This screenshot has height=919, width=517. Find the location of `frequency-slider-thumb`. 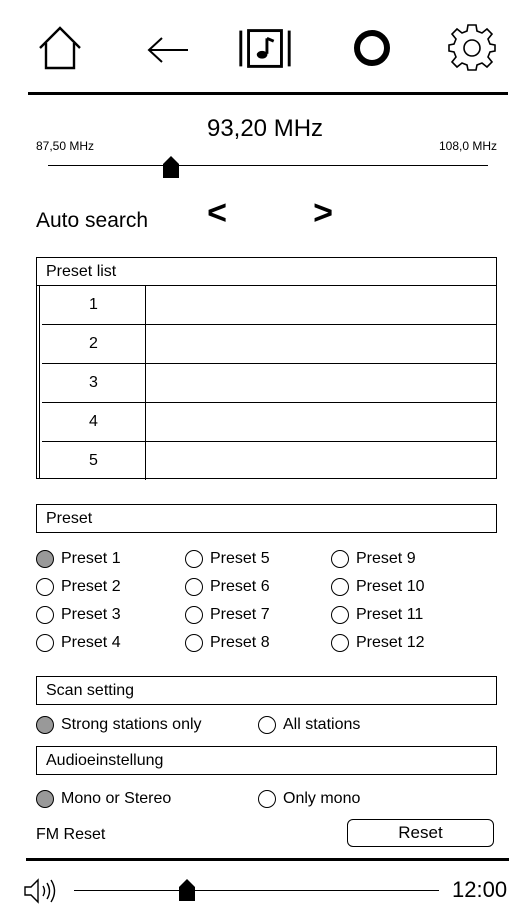

frequency-slider-thumb is located at coordinates (171, 166).